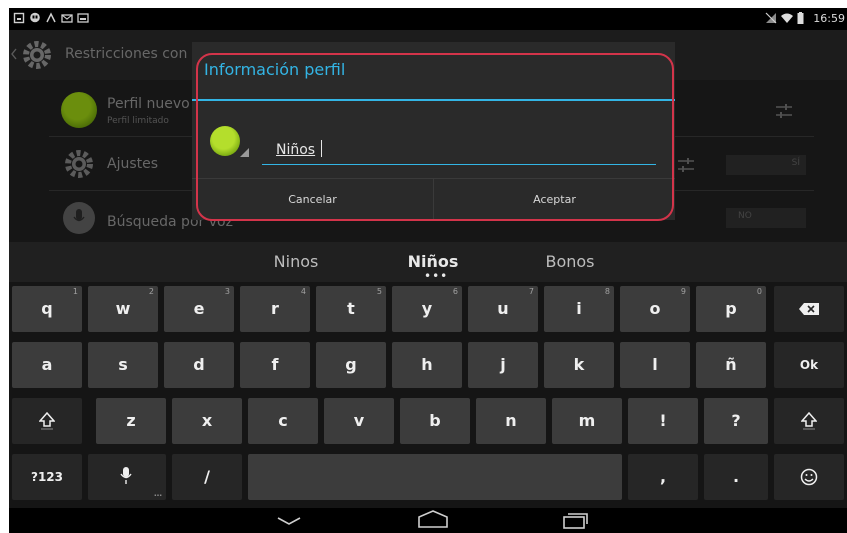 Image resolution: width=847 pixels, height=533 pixels. I want to click on key-w: w2, so click(123, 309).